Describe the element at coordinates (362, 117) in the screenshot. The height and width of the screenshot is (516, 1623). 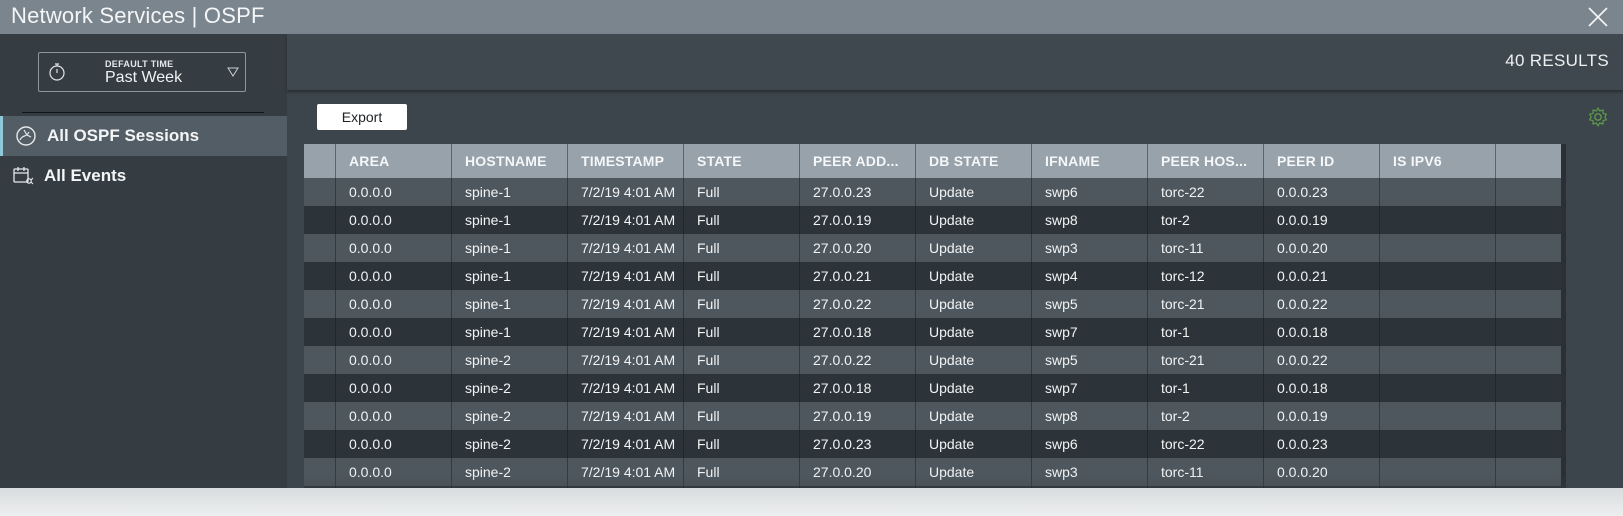
I see `export-button: Export` at that location.